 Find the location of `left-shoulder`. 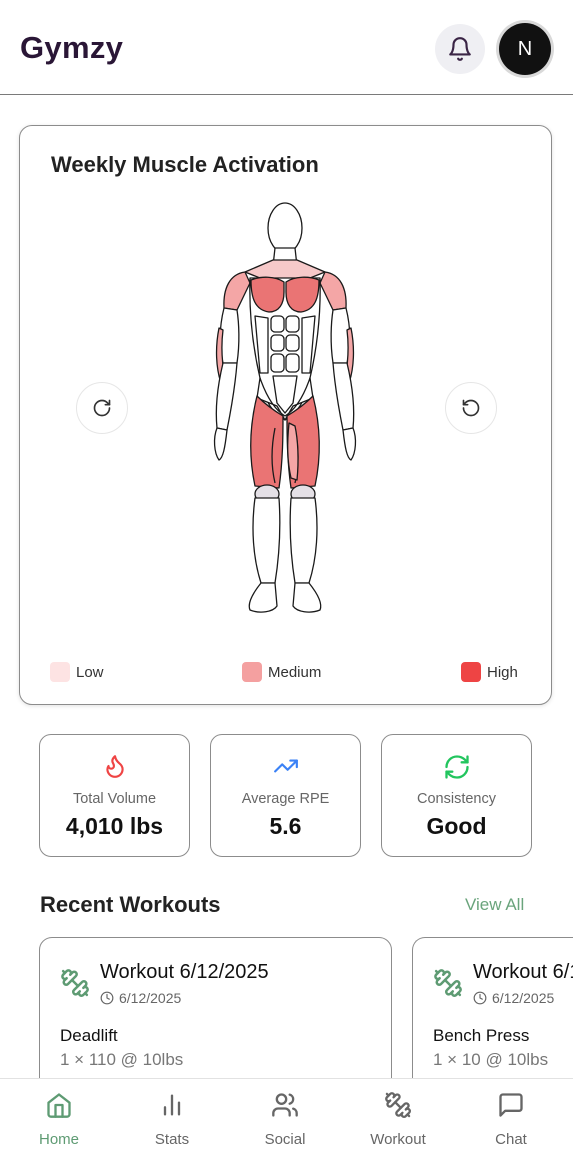

left-shoulder is located at coordinates (237, 291).